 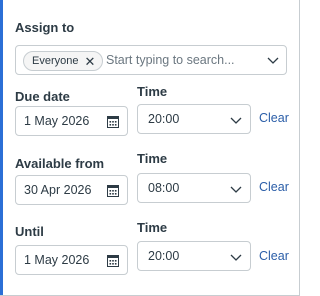 What do you see at coordinates (57, 121) in the screenshot?
I see `due-date-value: 1 May 2026` at bounding box center [57, 121].